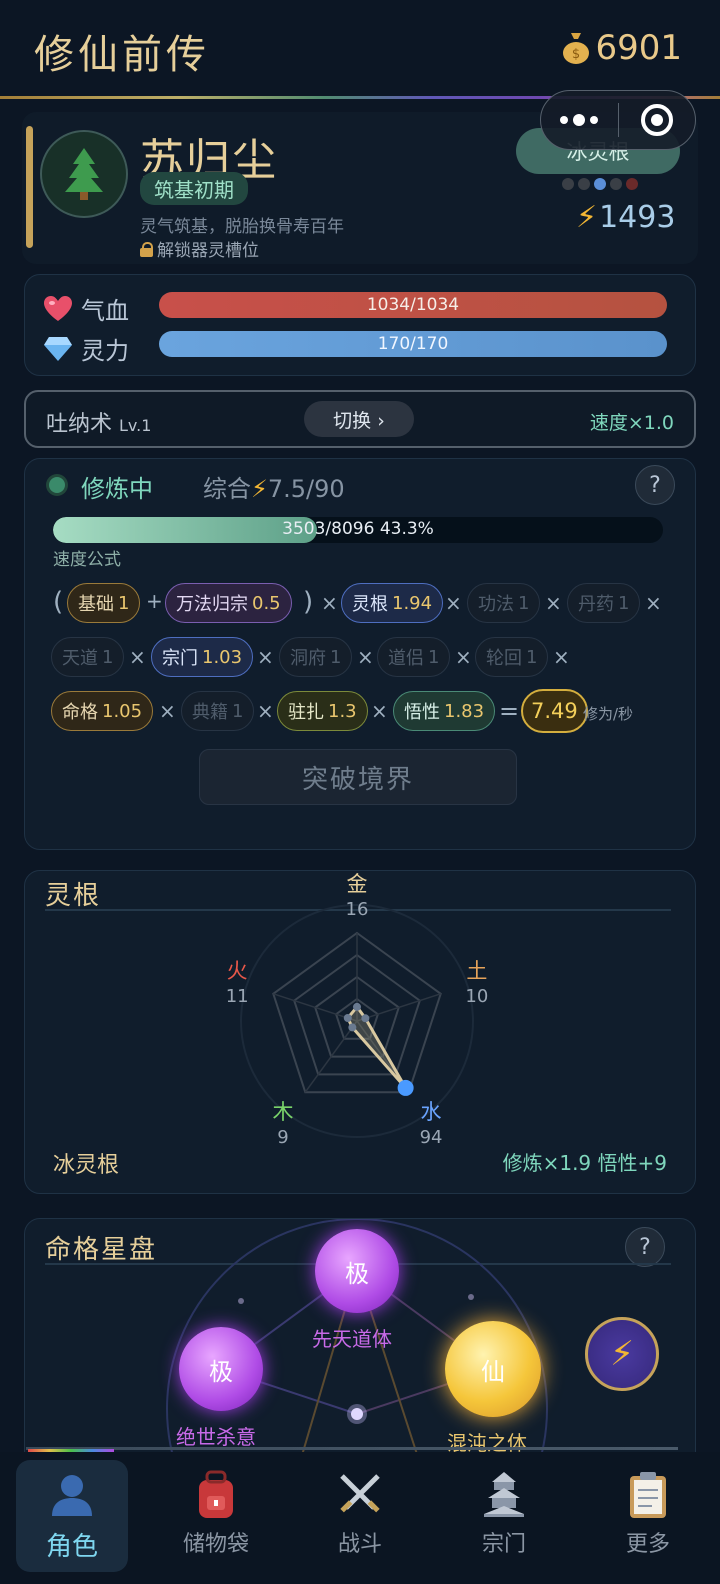 The image size is (720, 1584). Describe the element at coordinates (105, 311) in the screenshot. I see `hp-label: 气血` at that location.